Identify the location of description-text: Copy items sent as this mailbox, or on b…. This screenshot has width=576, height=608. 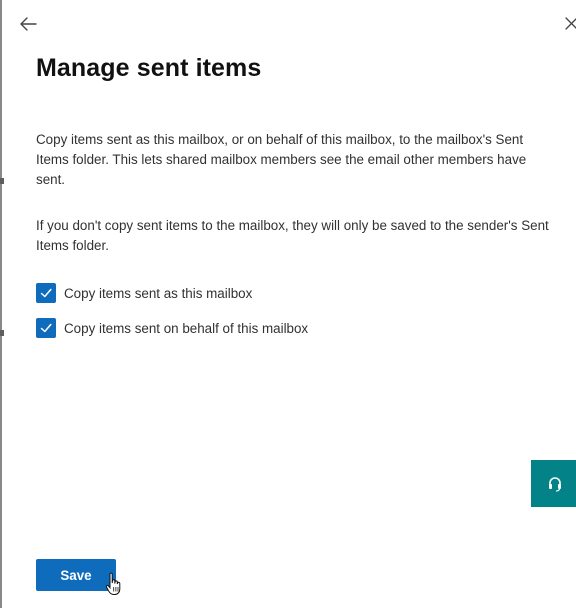
(281, 159).